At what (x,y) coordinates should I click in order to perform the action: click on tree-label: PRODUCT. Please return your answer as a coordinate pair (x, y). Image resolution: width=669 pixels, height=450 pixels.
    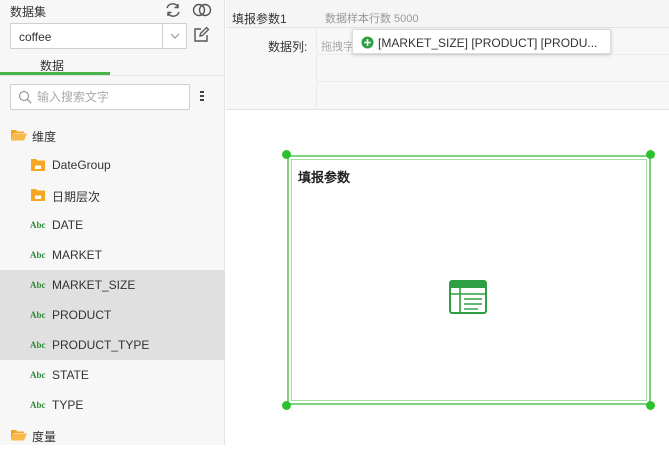
    Looking at the image, I should click on (82, 315).